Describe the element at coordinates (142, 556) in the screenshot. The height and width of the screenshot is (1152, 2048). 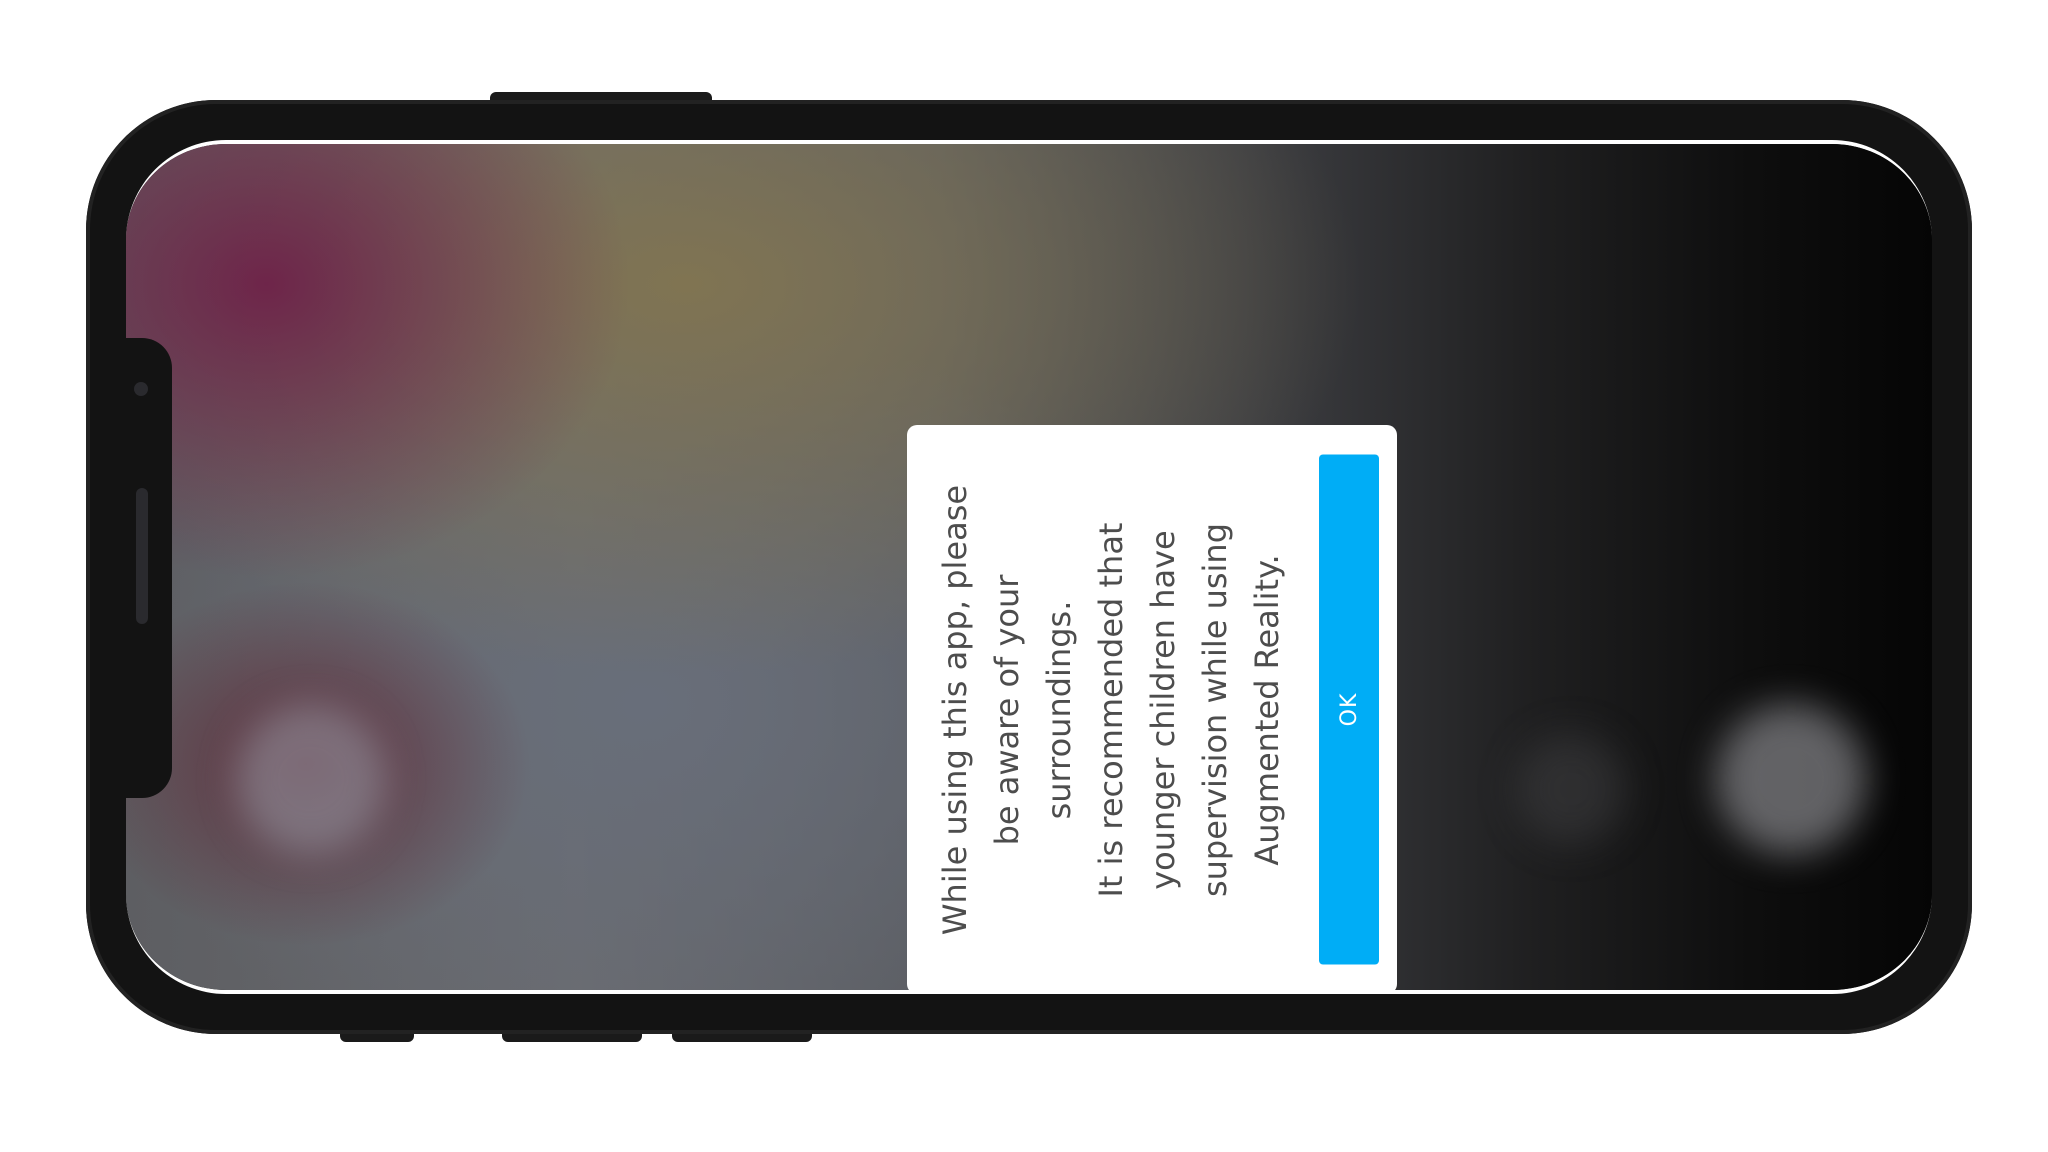
I see `earpiece-speaker` at that location.